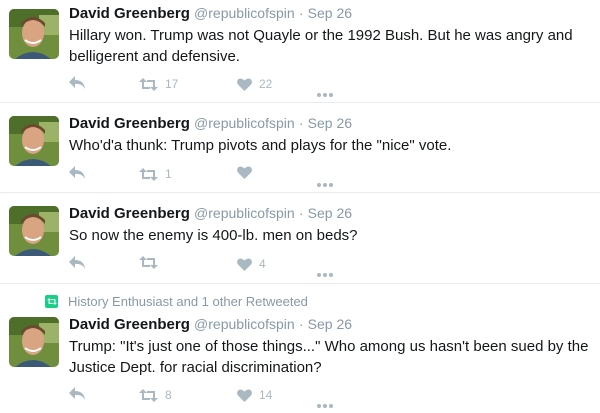  What do you see at coordinates (188, 301) in the screenshot?
I see `retweet-context-text: History Enthusiast and 1 other Retweeted` at bounding box center [188, 301].